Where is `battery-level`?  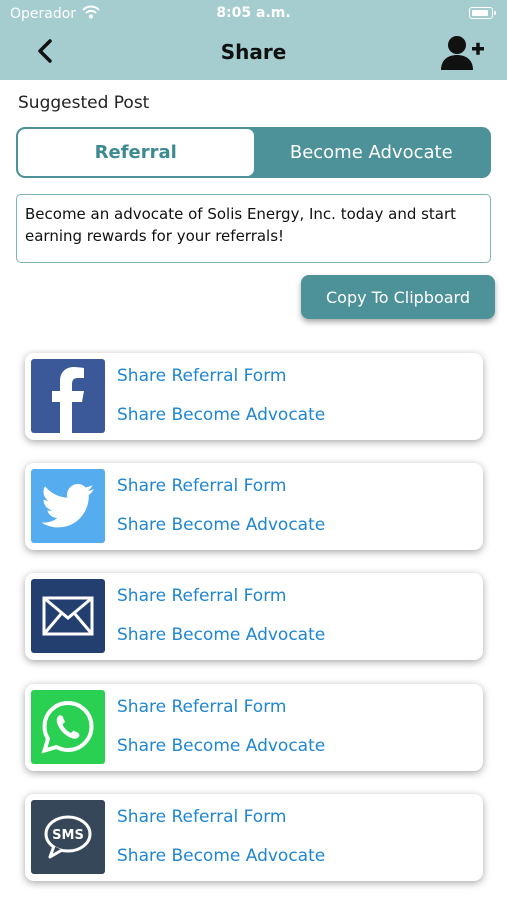 battery-level is located at coordinates (479, 12).